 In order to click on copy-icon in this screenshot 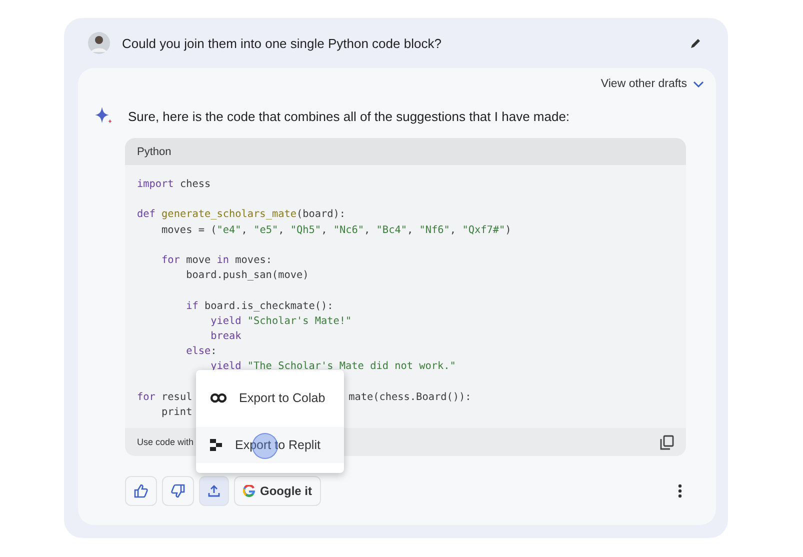, I will do `click(667, 442)`.